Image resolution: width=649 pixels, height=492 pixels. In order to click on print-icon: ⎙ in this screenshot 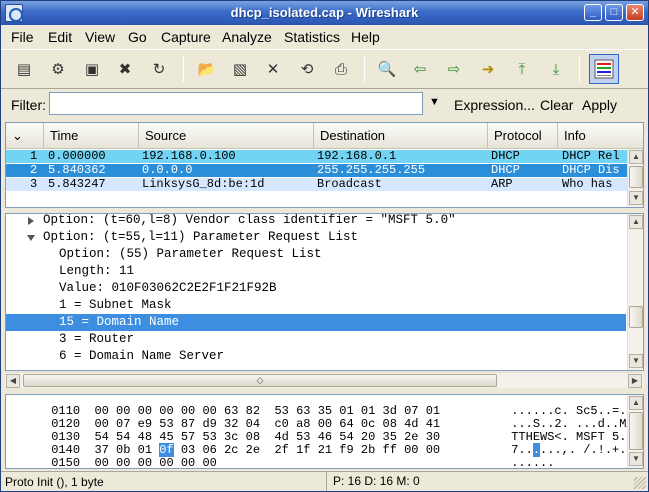, I will do `click(341, 69)`.